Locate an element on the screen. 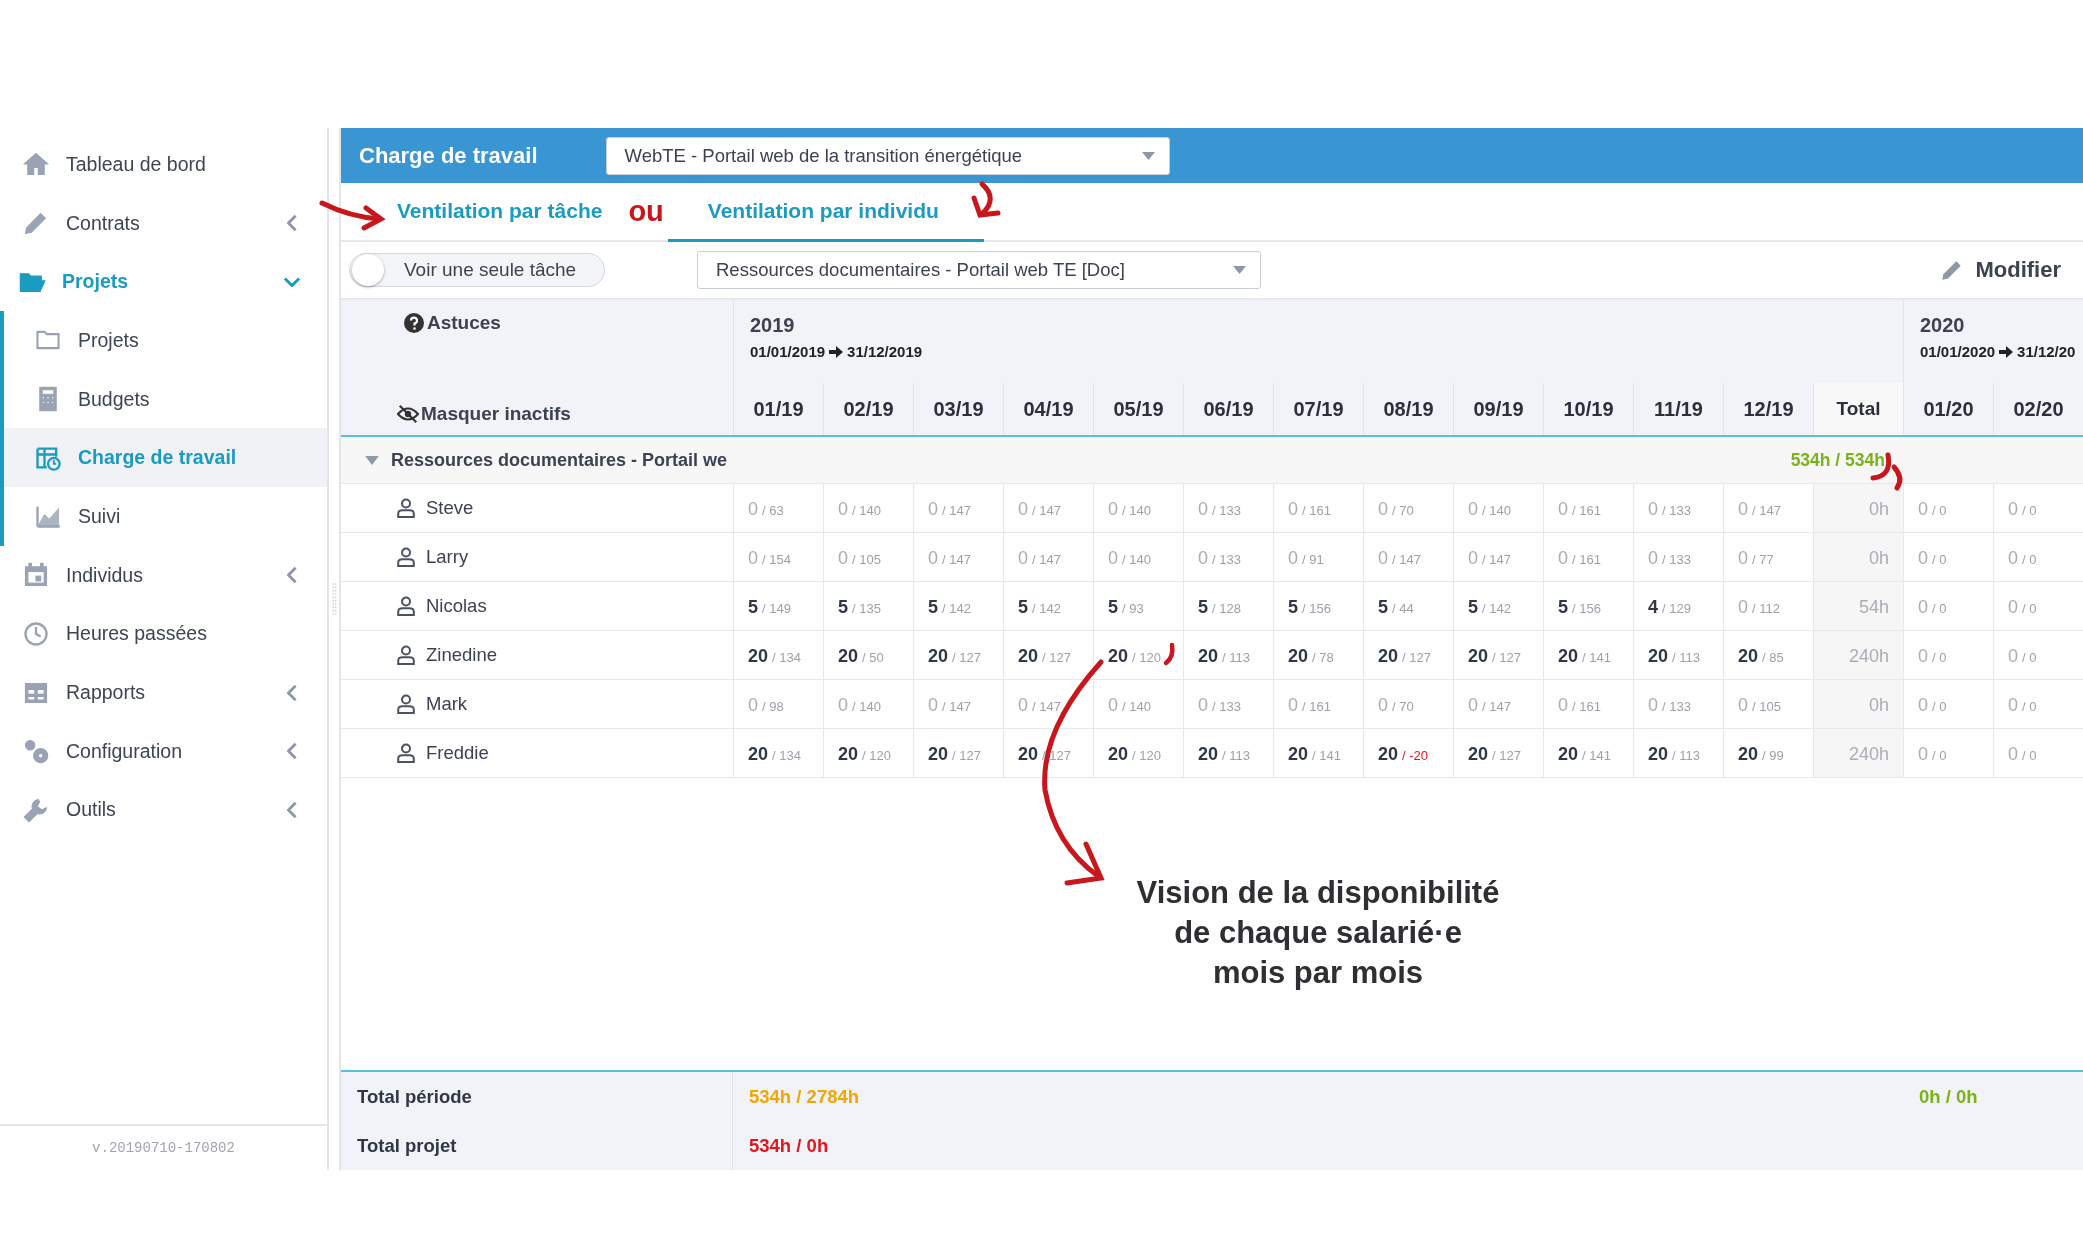  toggle-switch: Voir une seule tâche is located at coordinates (477, 270).